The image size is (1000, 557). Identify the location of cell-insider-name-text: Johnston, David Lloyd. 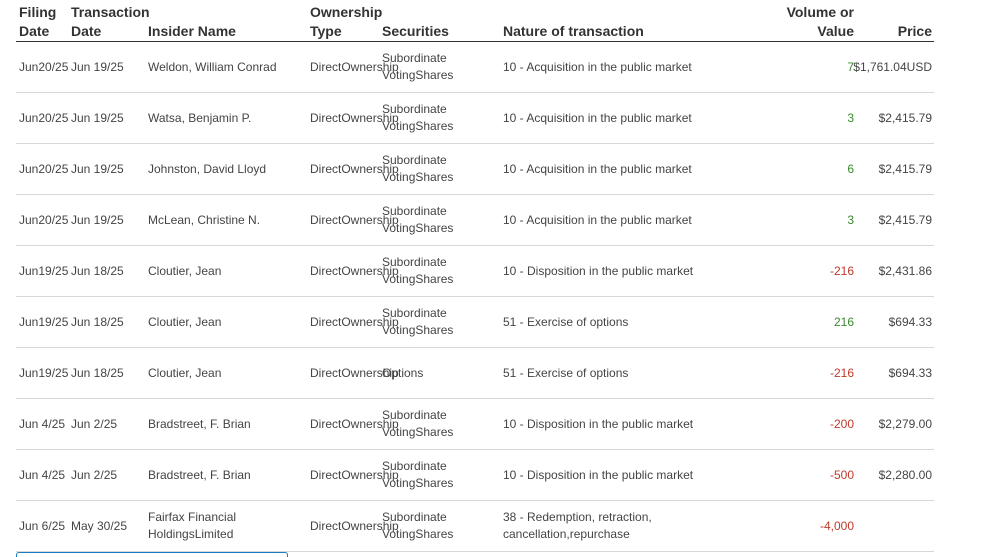
(207, 168).